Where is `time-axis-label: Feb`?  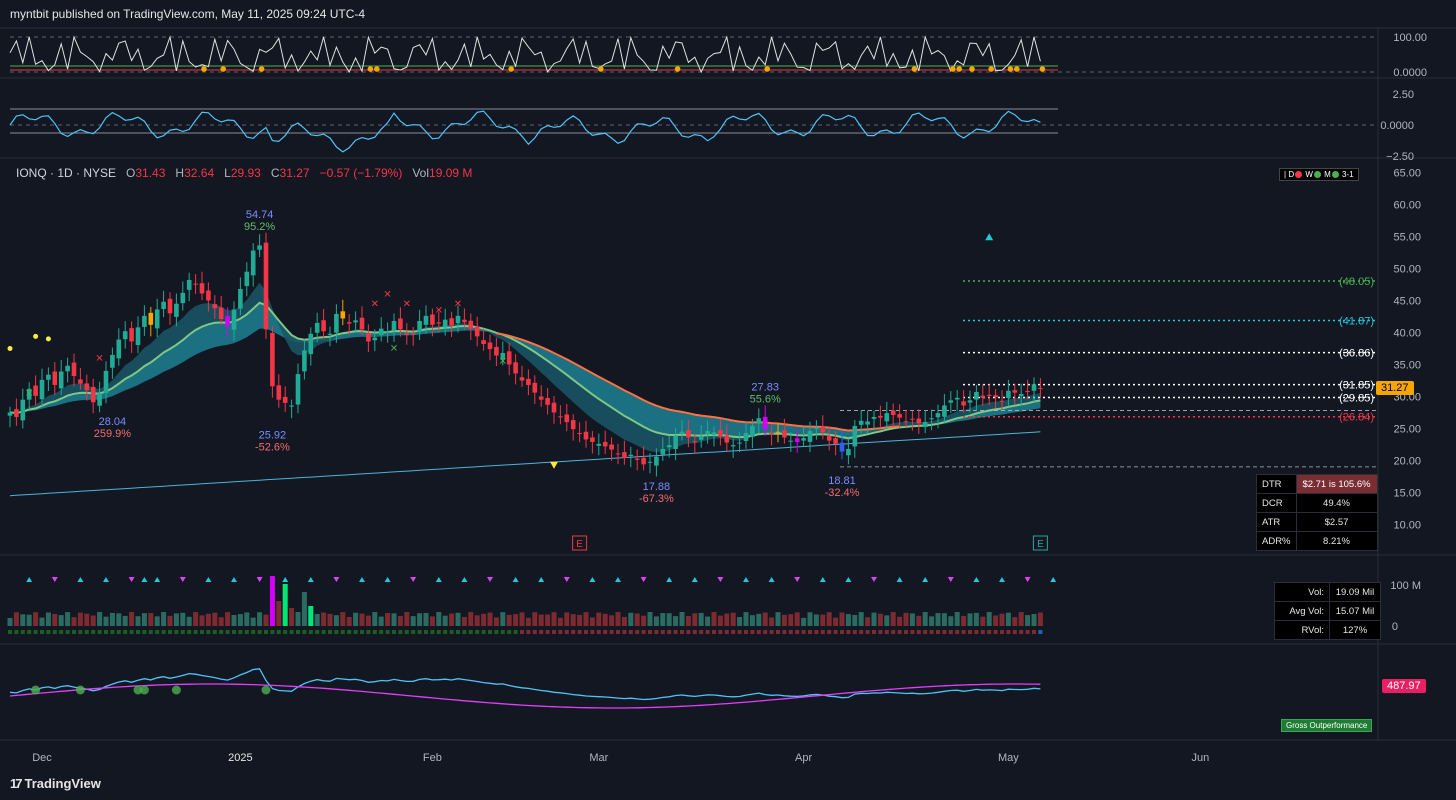
time-axis-label: Feb is located at coordinates (432, 758).